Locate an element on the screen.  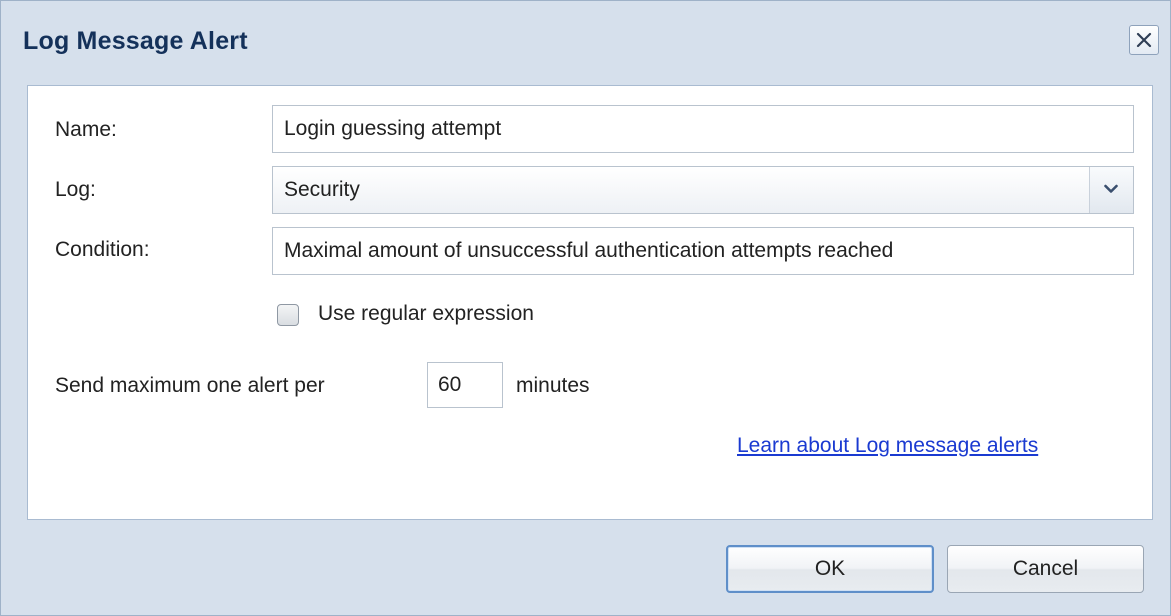
name-field: Login guessing attempt is located at coordinates (703, 129).